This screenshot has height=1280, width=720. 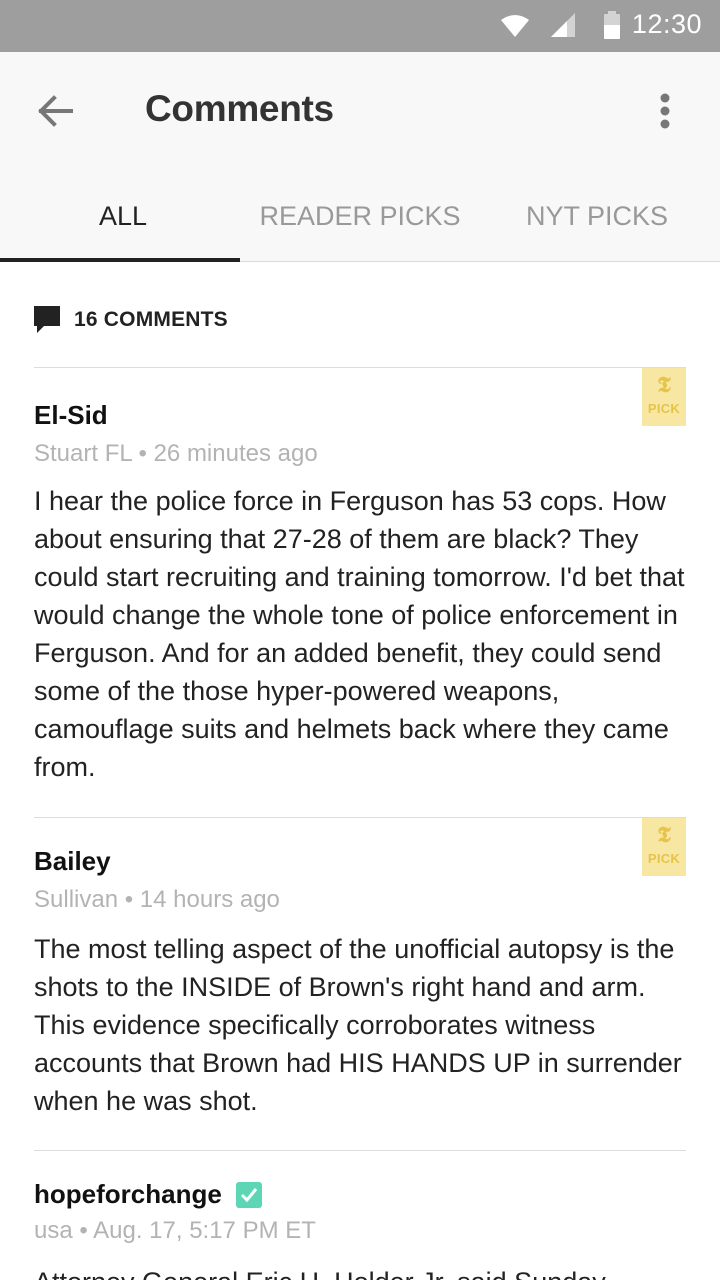 What do you see at coordinates (248, 1194) in the screenshot?
I see `check-badge-icon` at bounding box center [248, 1194].